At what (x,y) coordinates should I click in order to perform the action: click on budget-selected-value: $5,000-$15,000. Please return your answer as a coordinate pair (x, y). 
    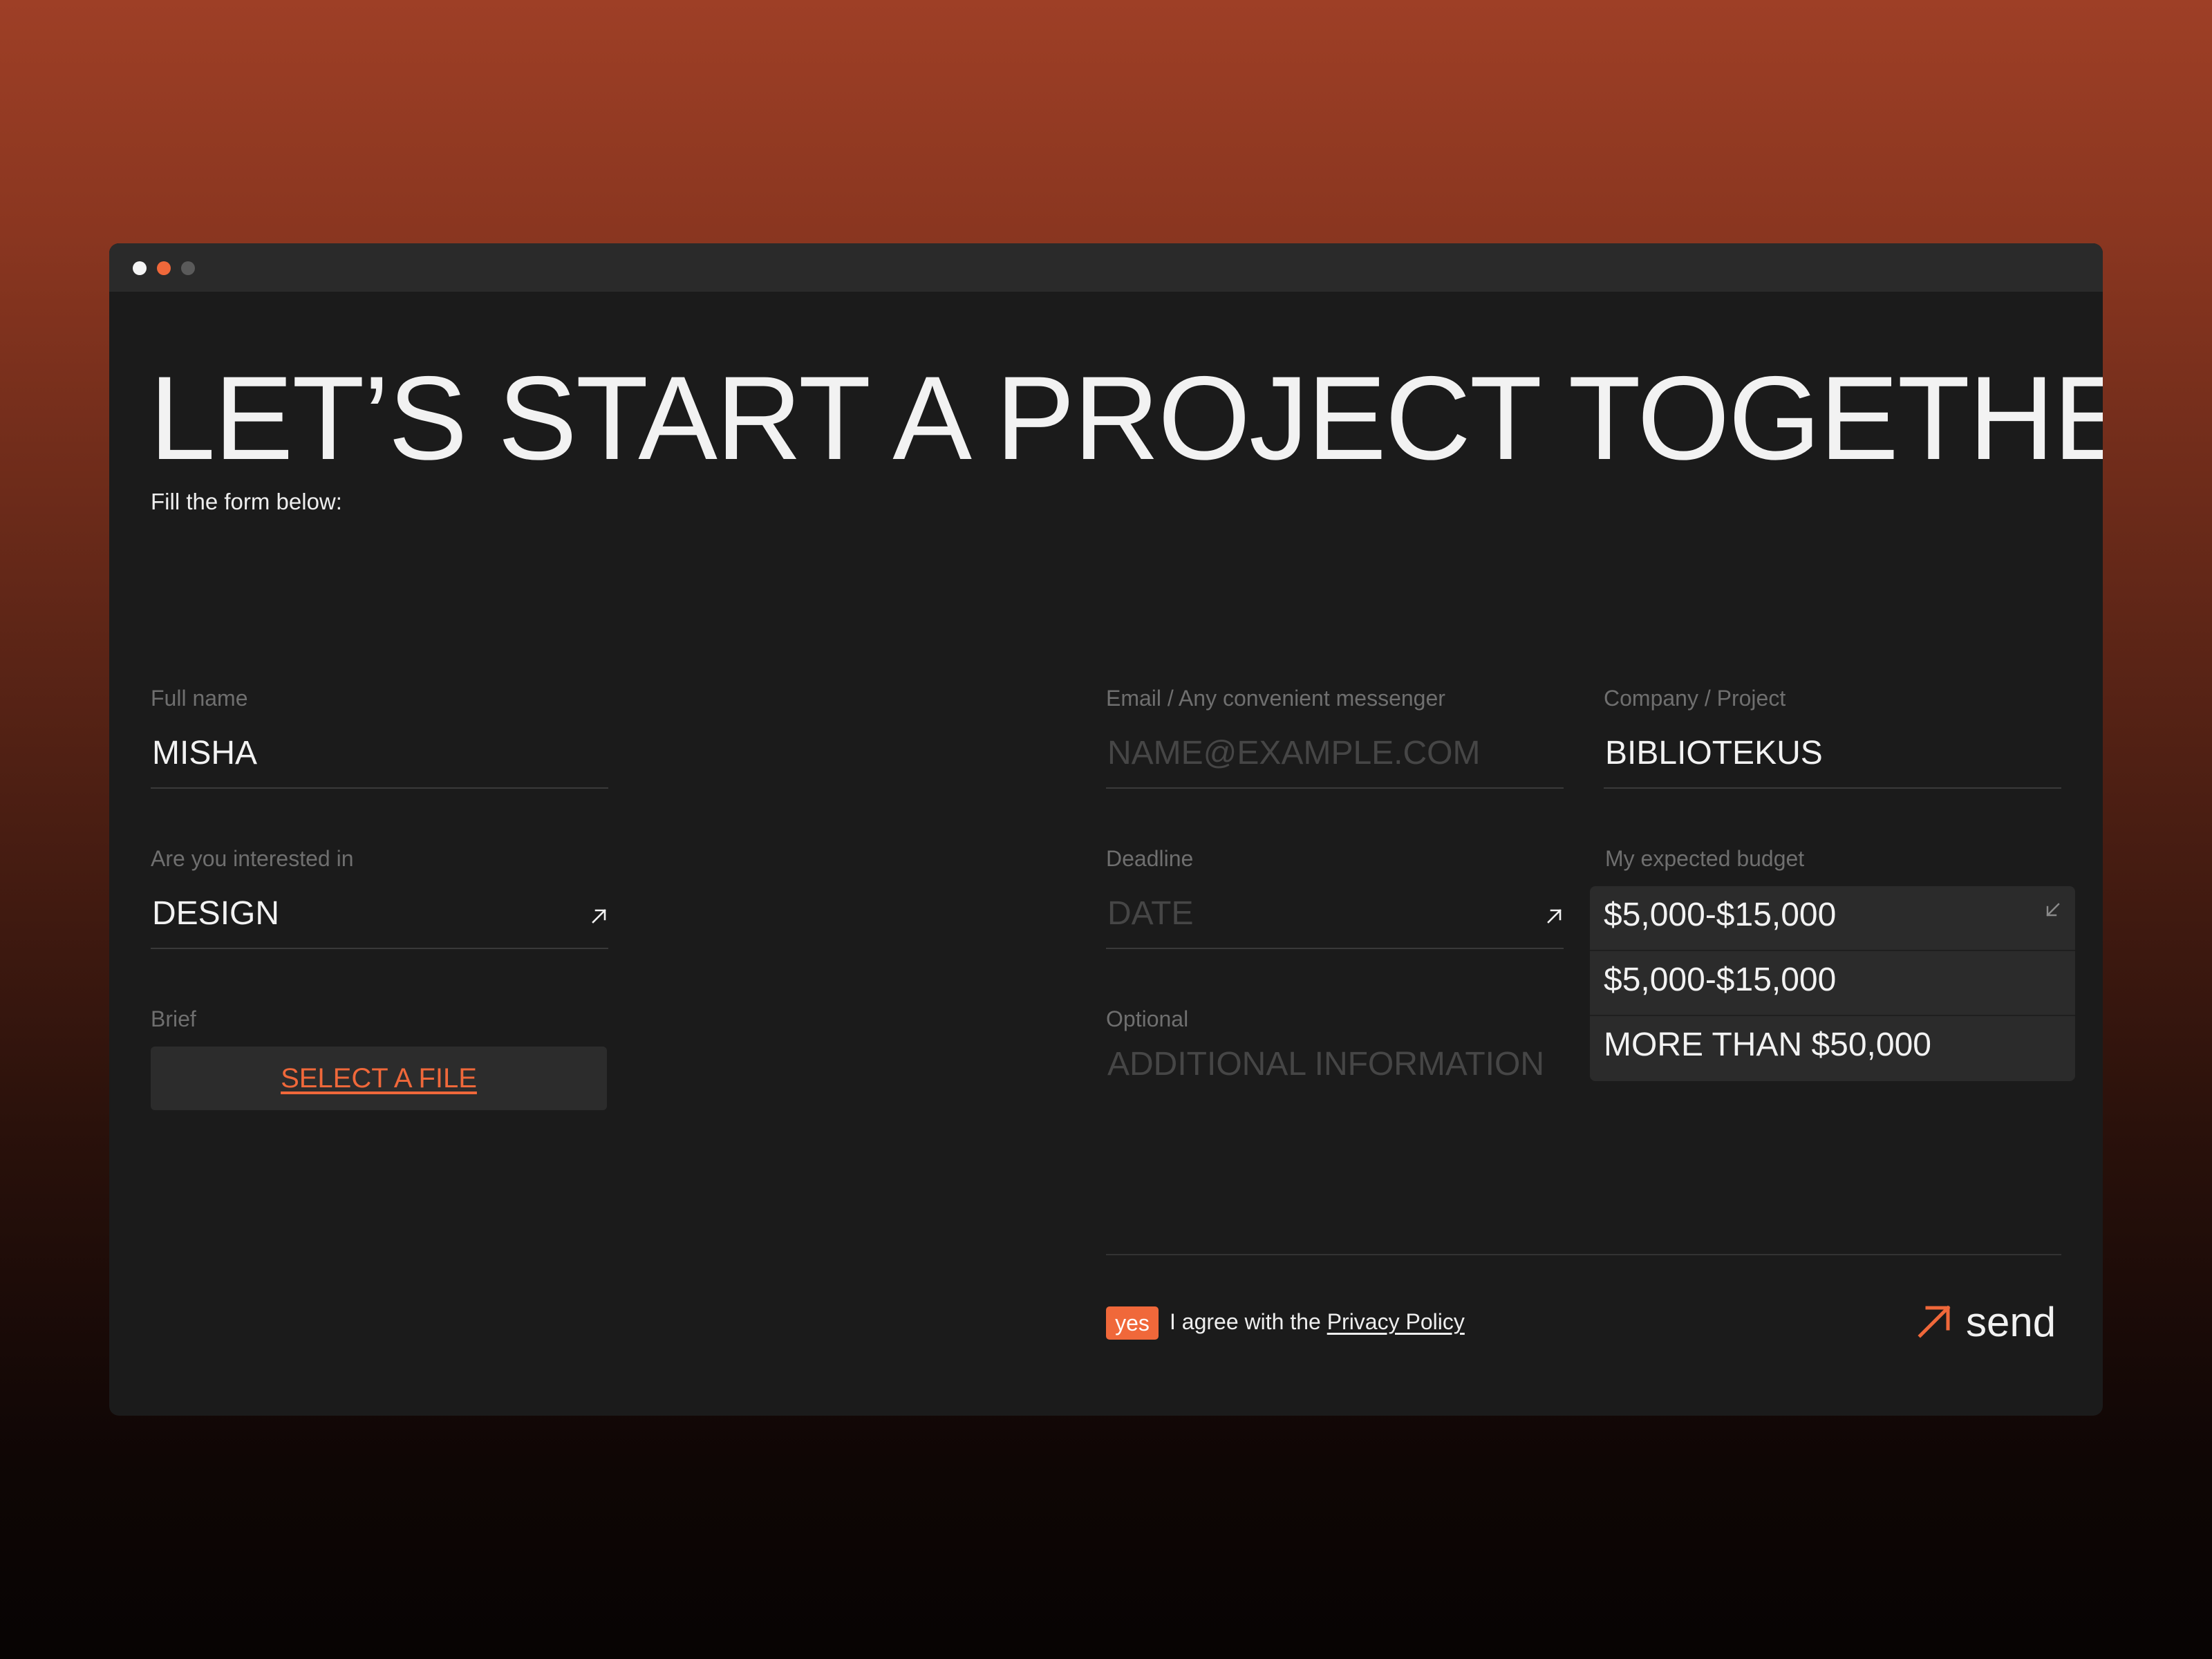
    Looking at the image, I should click on (1720, 915).